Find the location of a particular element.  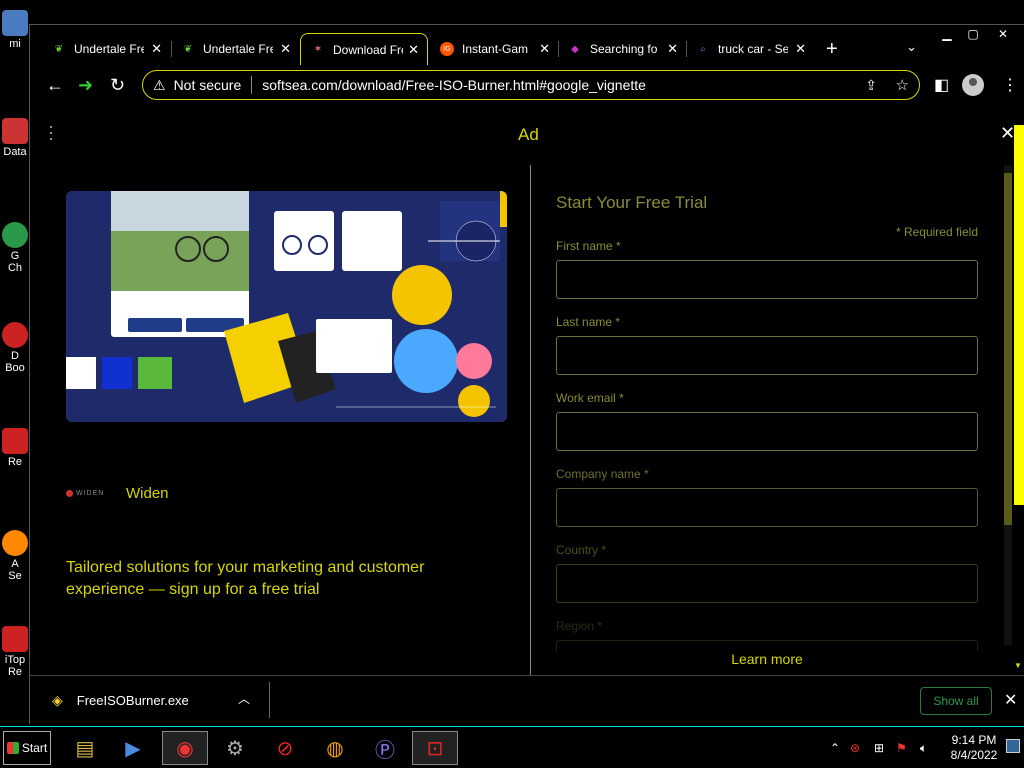

desktop-icon-app-3: A Se is located at coordinates (15, 556).